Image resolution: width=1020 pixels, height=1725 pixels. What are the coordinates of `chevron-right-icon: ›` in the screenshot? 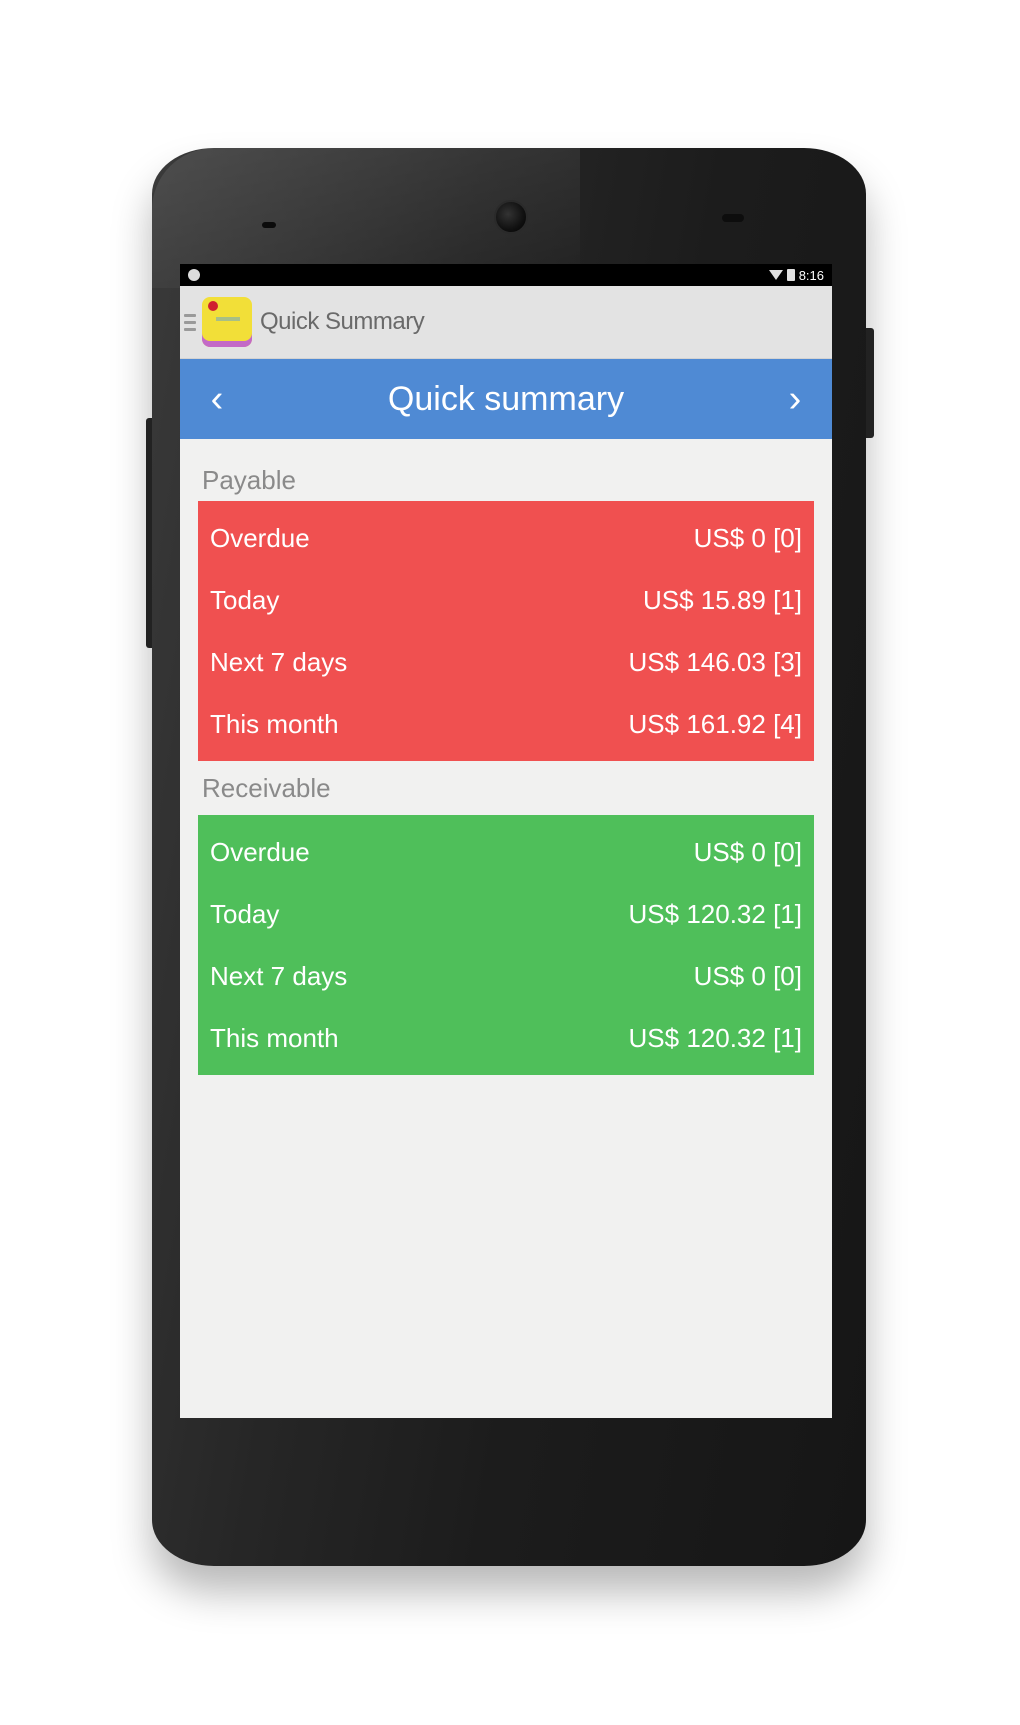 It's located at (795, 399).